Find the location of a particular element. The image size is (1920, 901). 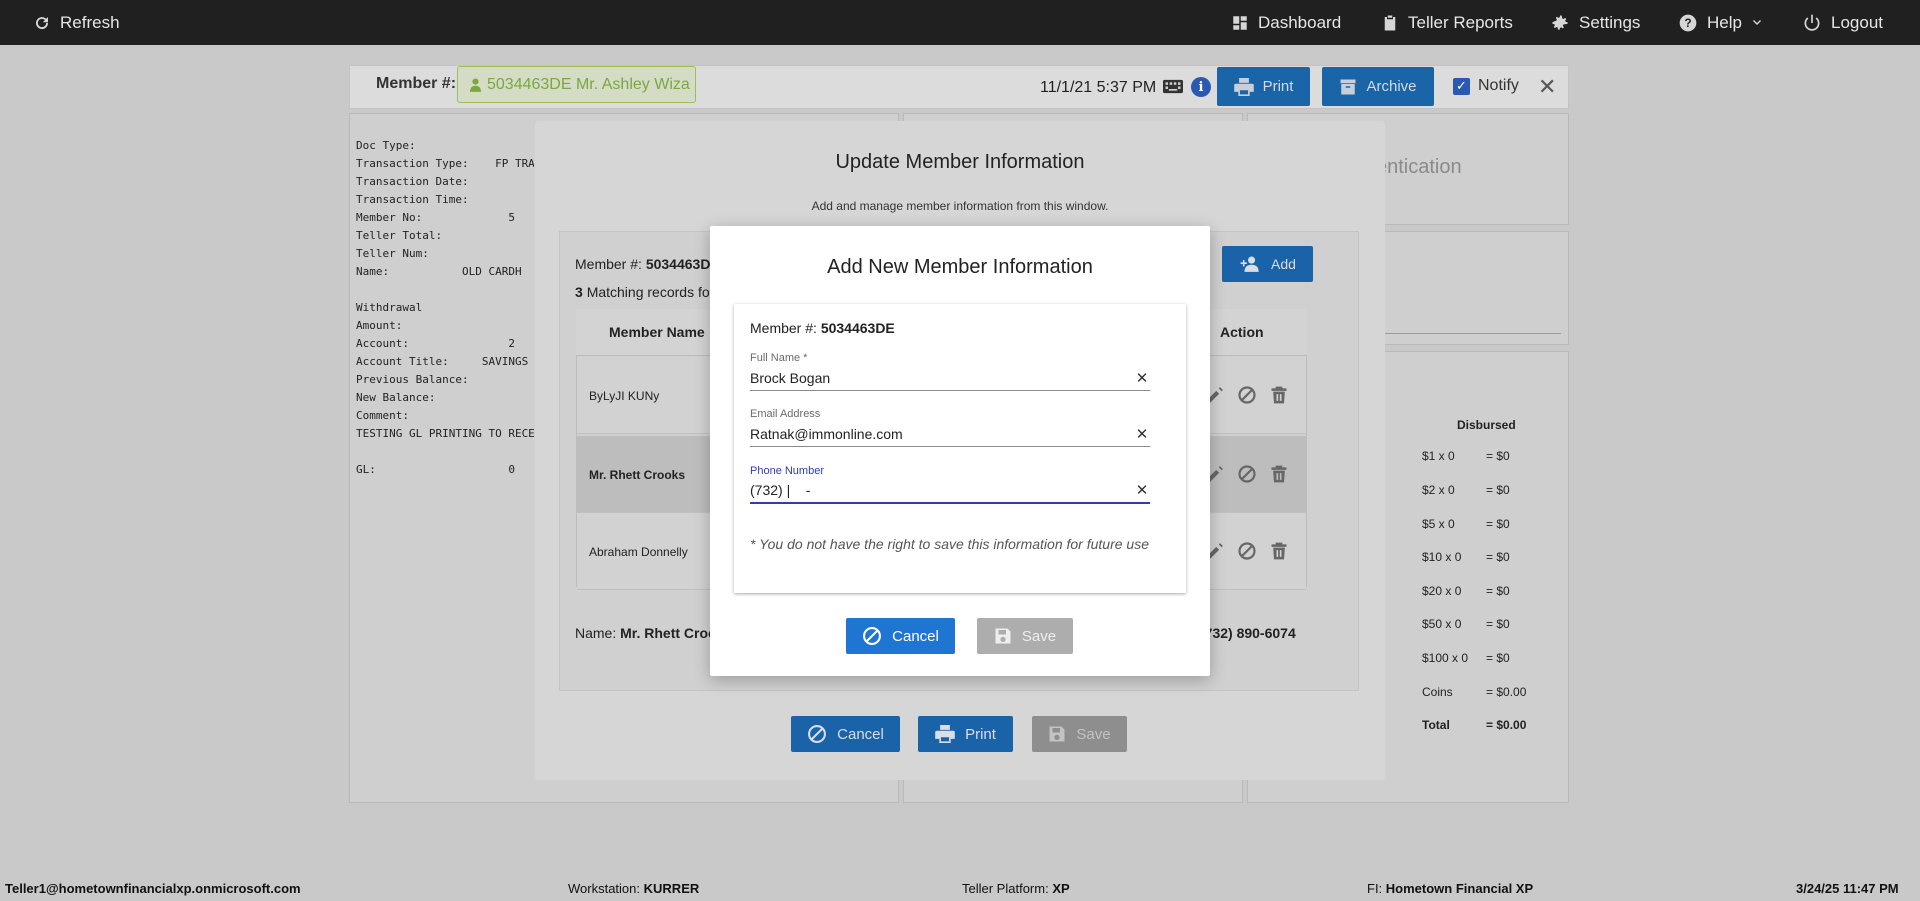

logout-label: Logout is located at coordinates (1857, 22).